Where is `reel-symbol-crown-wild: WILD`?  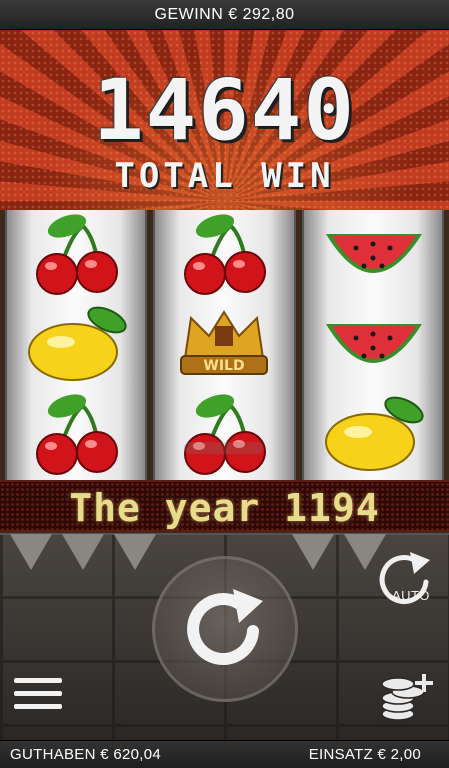 reel-symbol-crown-wild: WILD is located at coordinates (224, 345).